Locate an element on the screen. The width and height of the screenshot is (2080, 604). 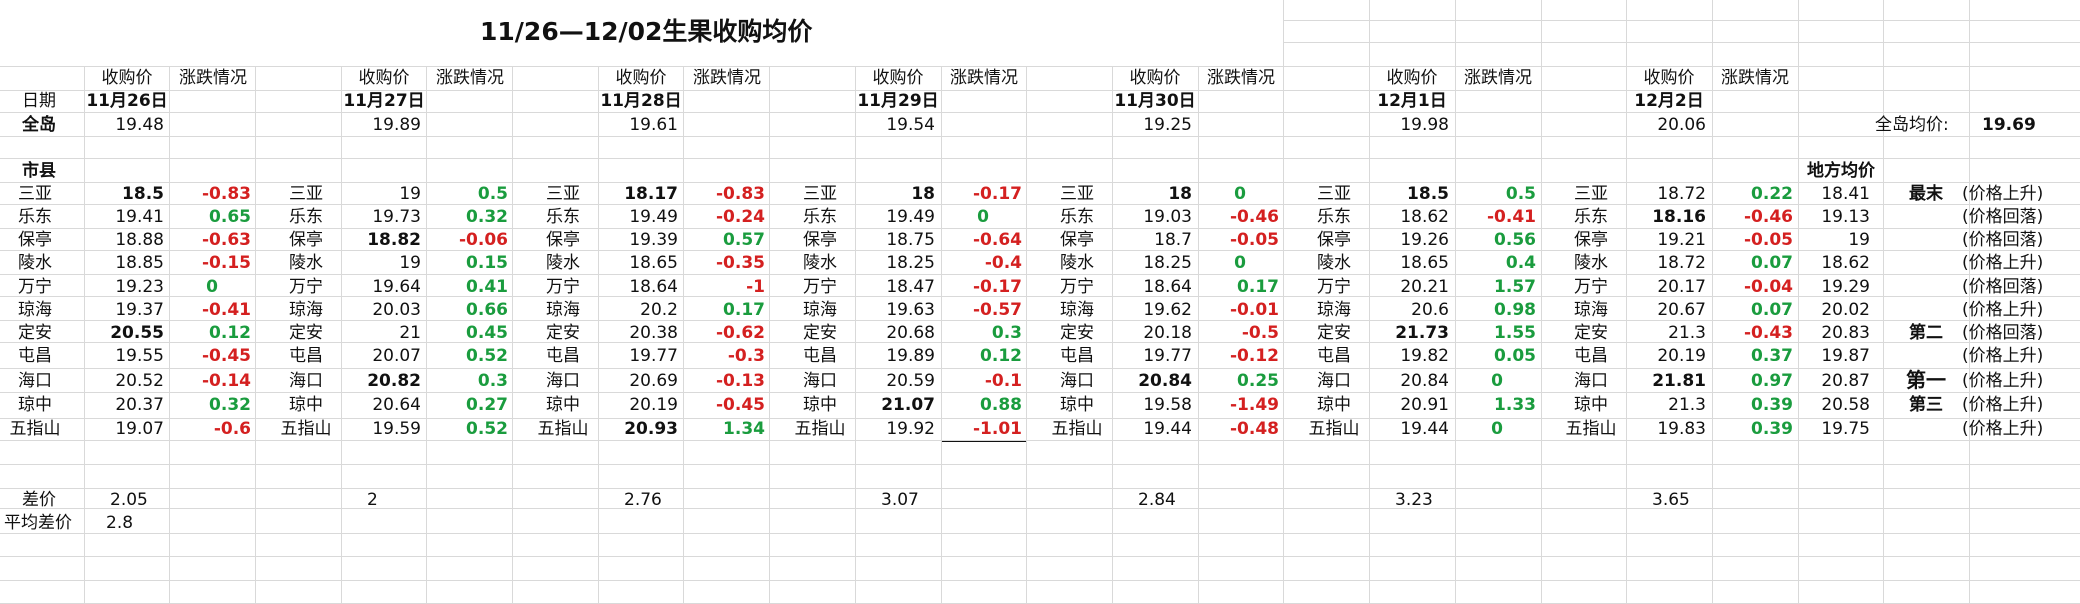
change-cell: -0.64 is located at coordinates (997, 240).